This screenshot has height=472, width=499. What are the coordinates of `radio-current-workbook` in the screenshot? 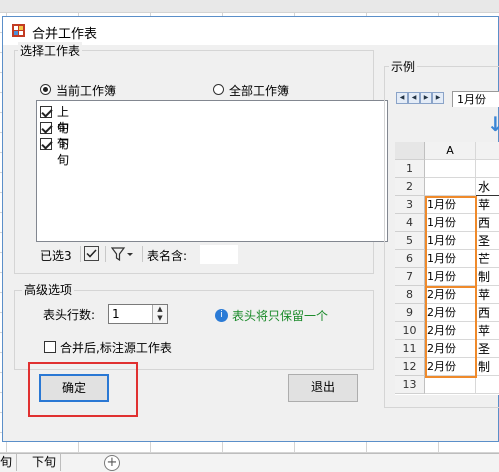 It's located at (45, 89).